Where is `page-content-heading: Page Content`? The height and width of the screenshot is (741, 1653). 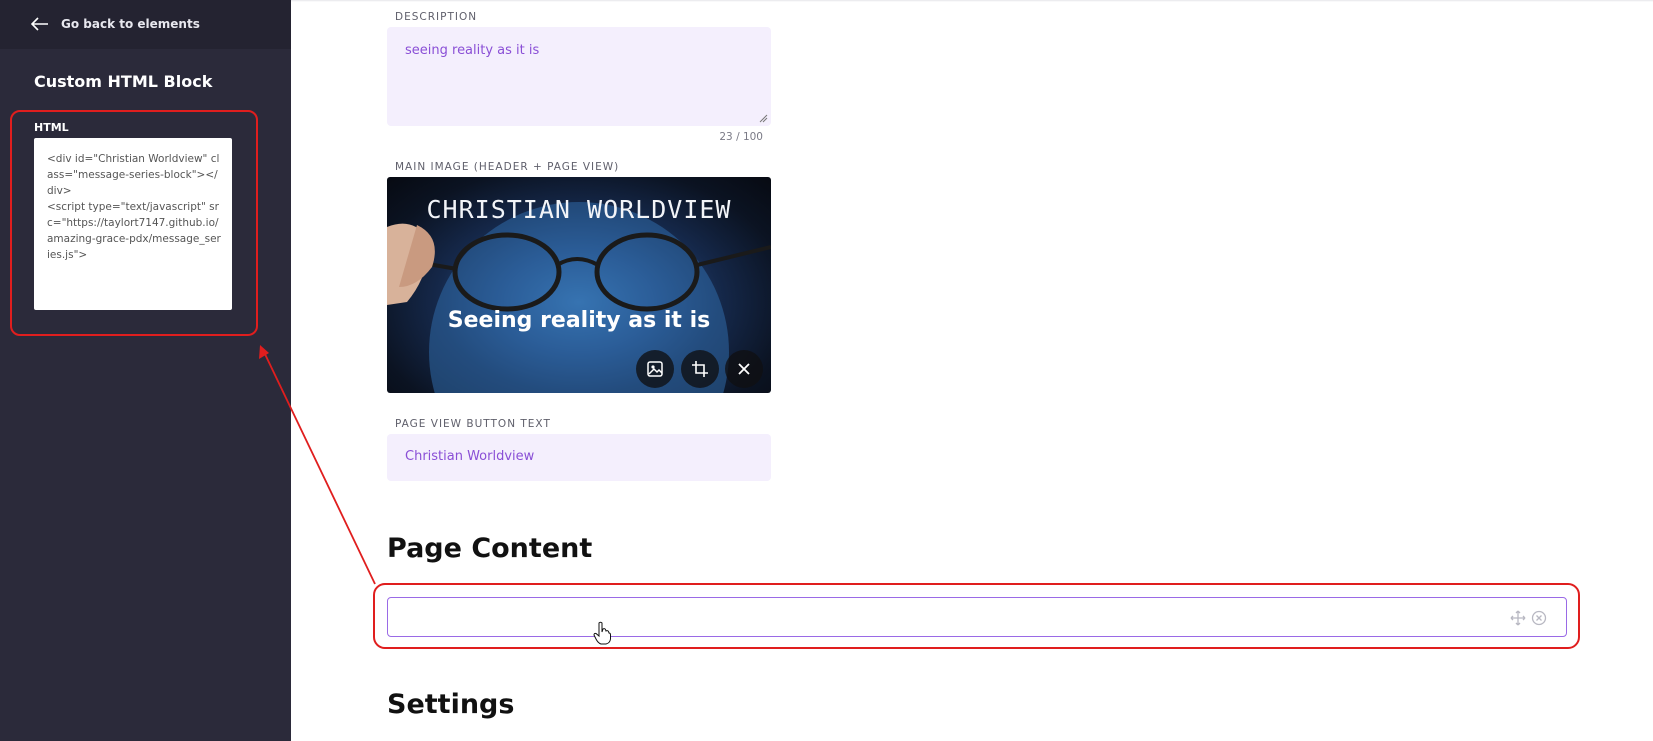
page-content-heading: Page Content is located at coordinates (490, 548).